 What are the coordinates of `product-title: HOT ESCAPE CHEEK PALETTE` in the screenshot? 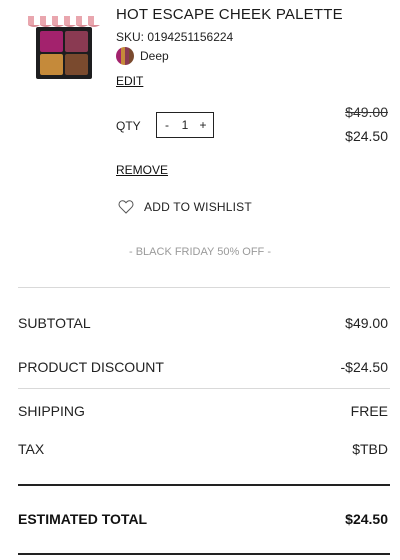 It's located at (229, 14).